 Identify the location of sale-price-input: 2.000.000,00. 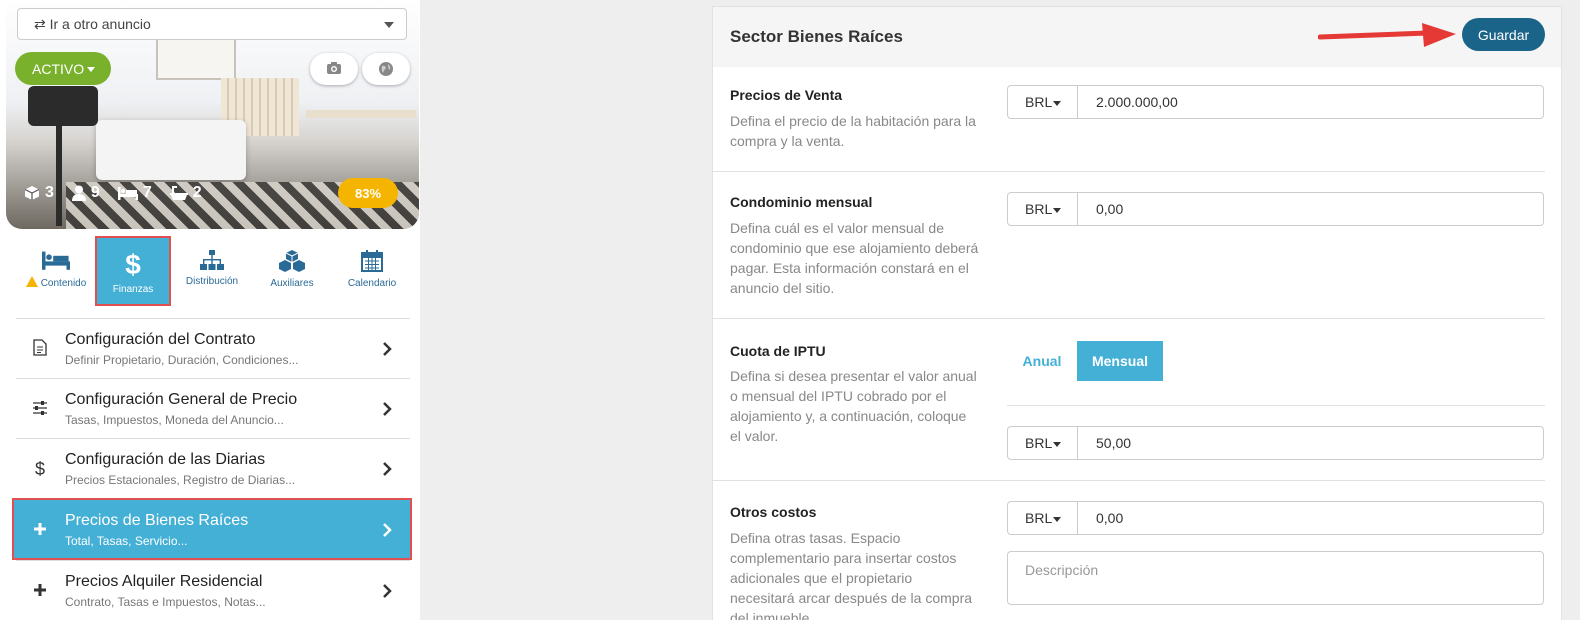
(1137, 102).